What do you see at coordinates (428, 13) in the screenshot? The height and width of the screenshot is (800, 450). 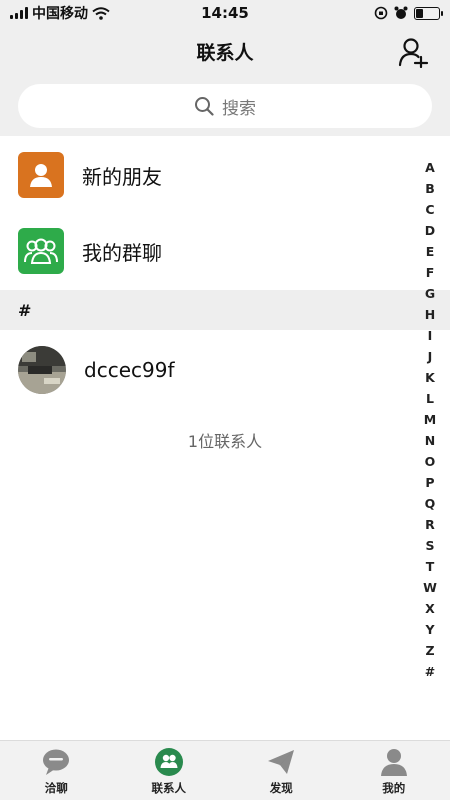 I see `battery-icon` at bounding box center [428, 13].